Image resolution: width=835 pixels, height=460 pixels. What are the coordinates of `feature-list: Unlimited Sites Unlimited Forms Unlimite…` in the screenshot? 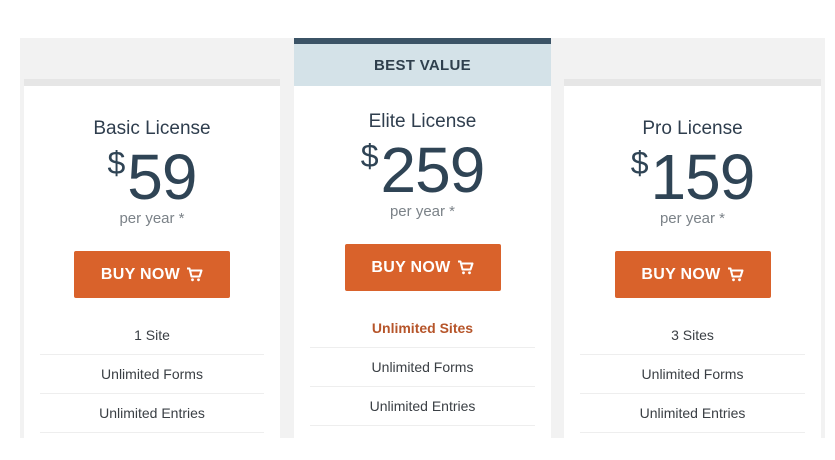 It's located at (422, 367).